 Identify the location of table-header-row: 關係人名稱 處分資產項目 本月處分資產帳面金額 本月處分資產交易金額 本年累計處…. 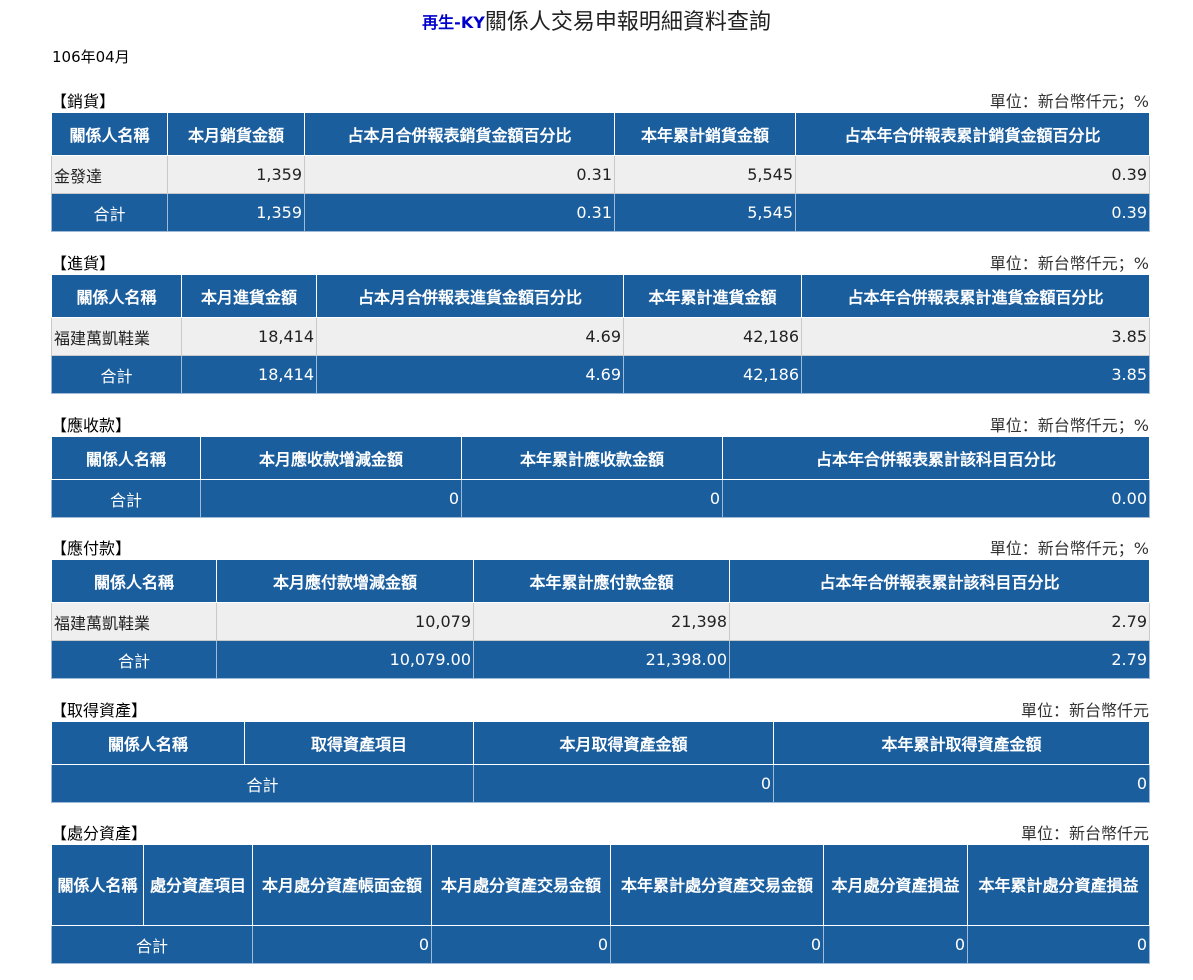
(600, 885).